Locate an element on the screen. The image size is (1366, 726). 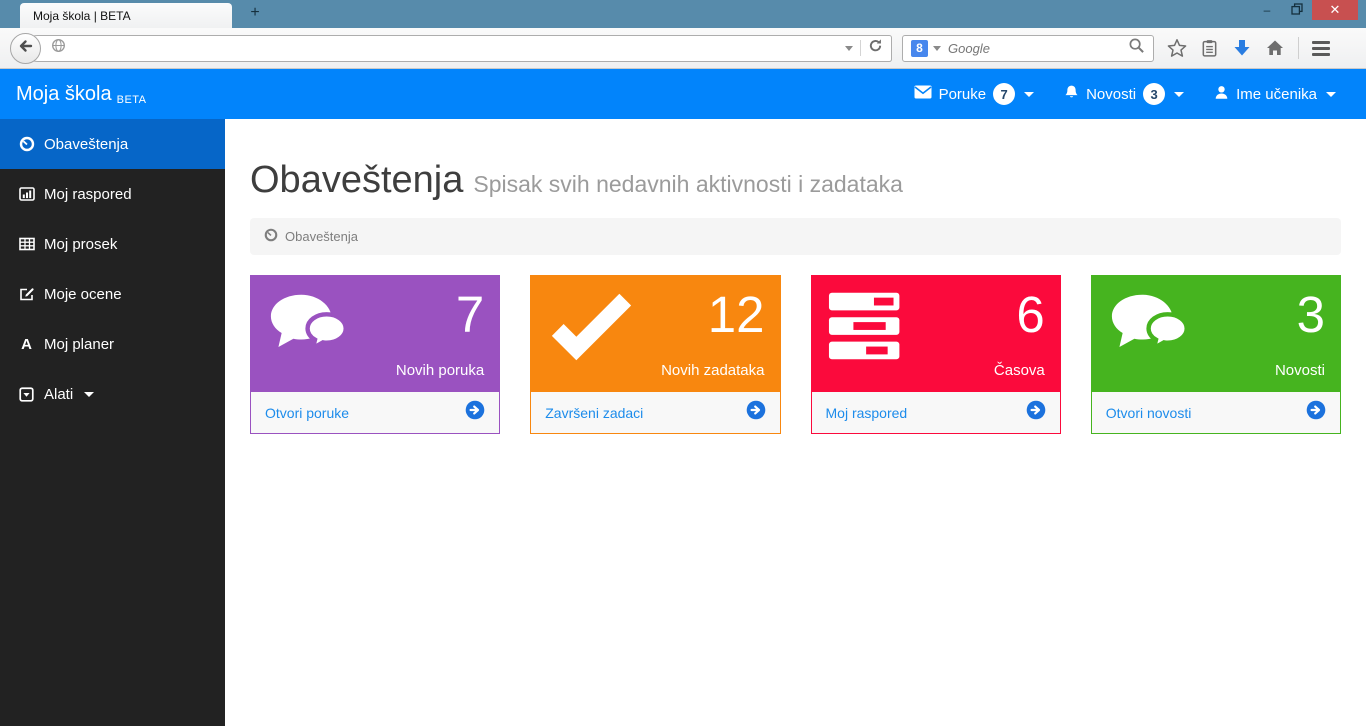
check-icon is located at coordinates (593, 335).